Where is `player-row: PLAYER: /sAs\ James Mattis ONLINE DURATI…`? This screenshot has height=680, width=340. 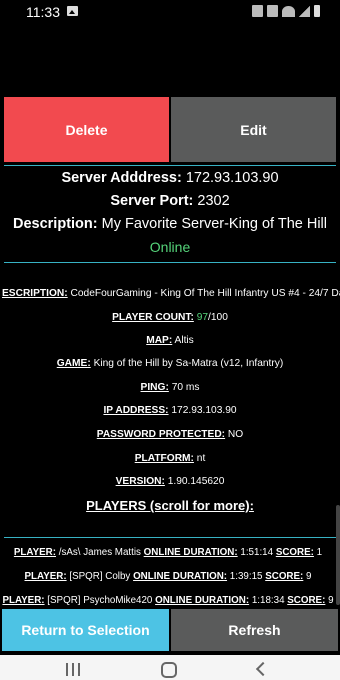 player-row: PLAYER: /sAs\ James Mattis ONLINE DURATI… is located at coordinates (168, 552).